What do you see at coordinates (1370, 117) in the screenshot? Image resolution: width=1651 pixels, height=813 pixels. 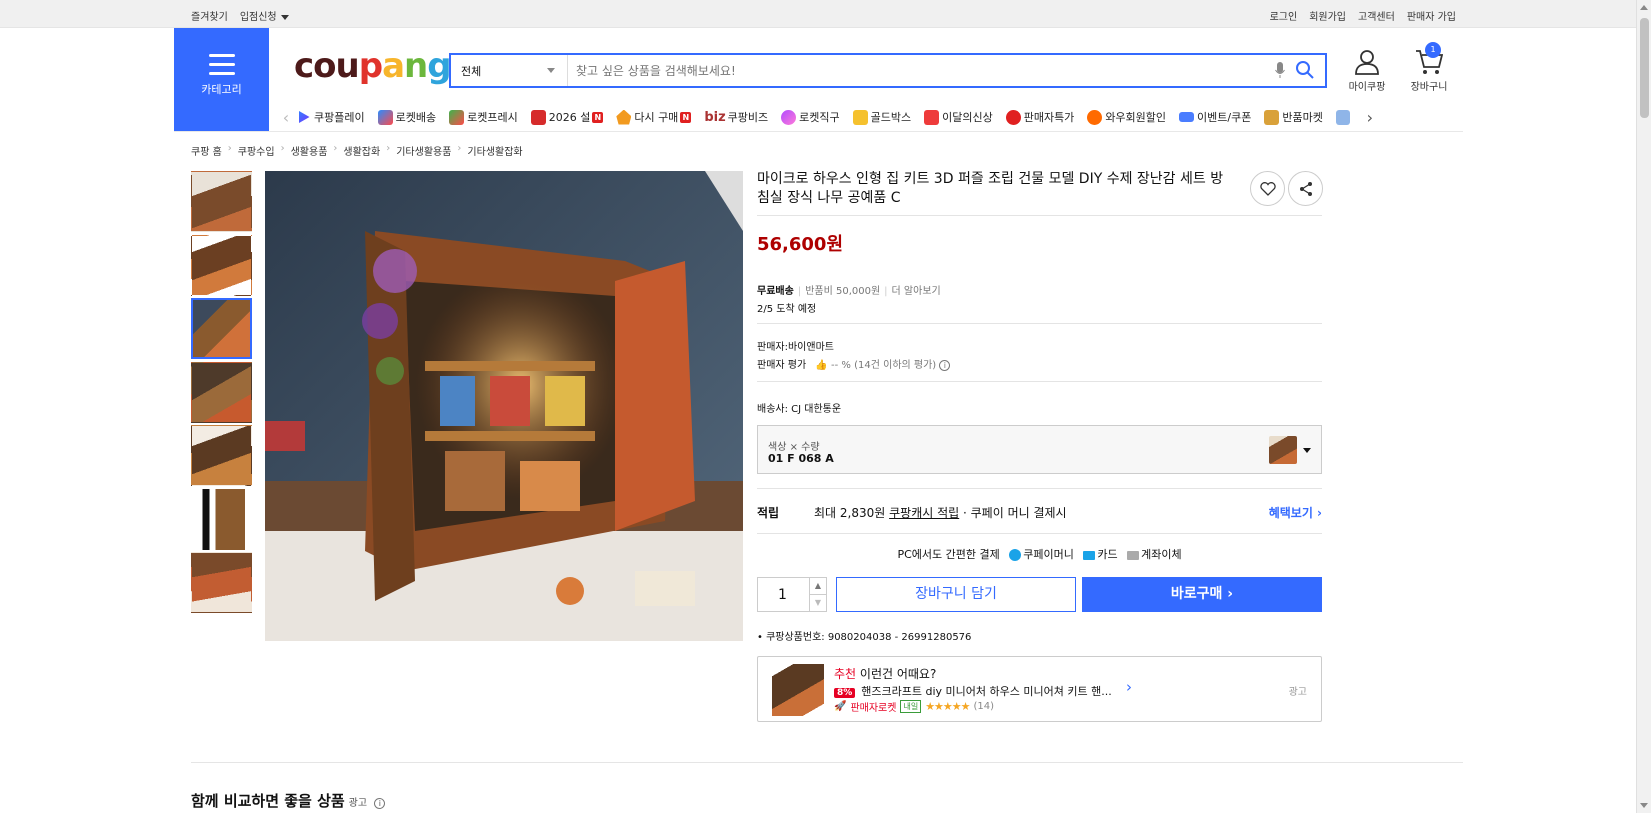 I see `nav-next-icon: ›` at bounding box center [1370, 117].